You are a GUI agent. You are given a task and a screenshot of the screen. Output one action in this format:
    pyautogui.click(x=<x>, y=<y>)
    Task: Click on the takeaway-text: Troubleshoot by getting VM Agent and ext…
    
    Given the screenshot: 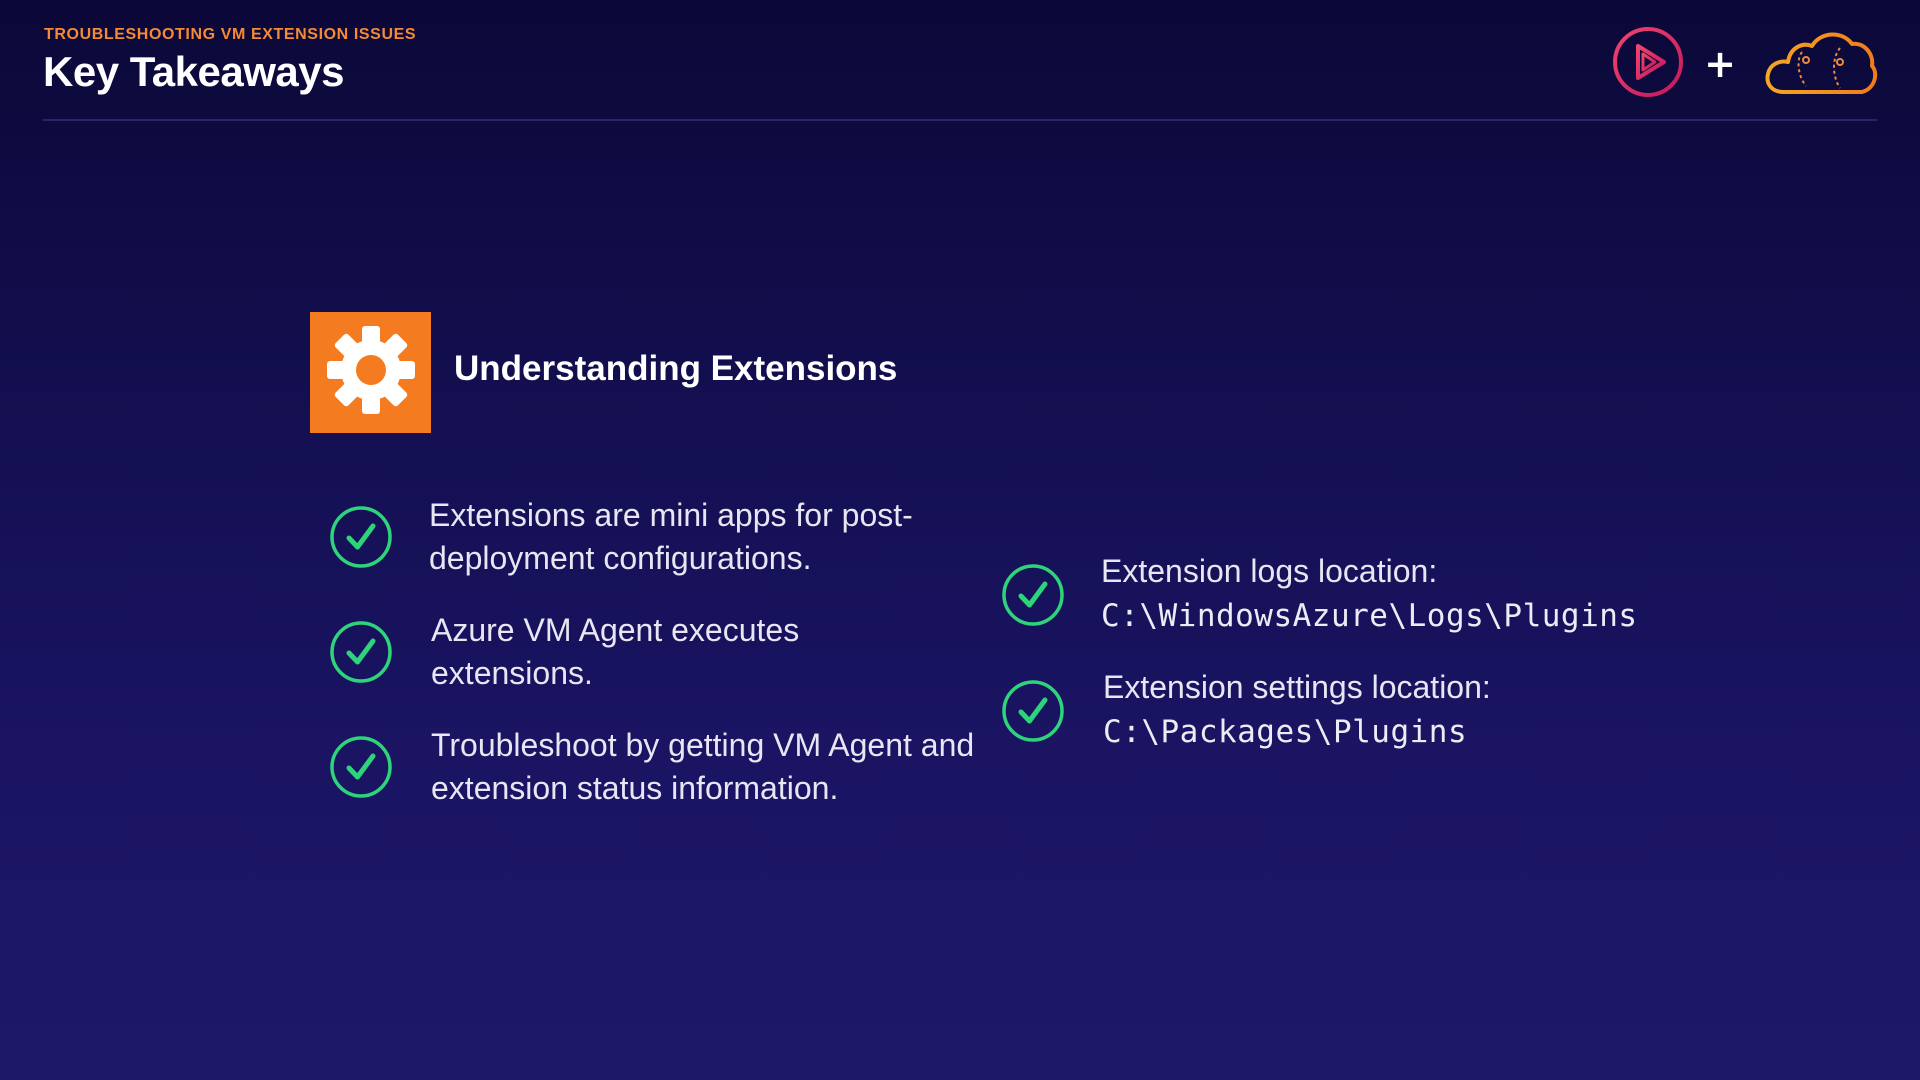 What is the action you would take?
    pyautogui.click(x=703, y=766)
    